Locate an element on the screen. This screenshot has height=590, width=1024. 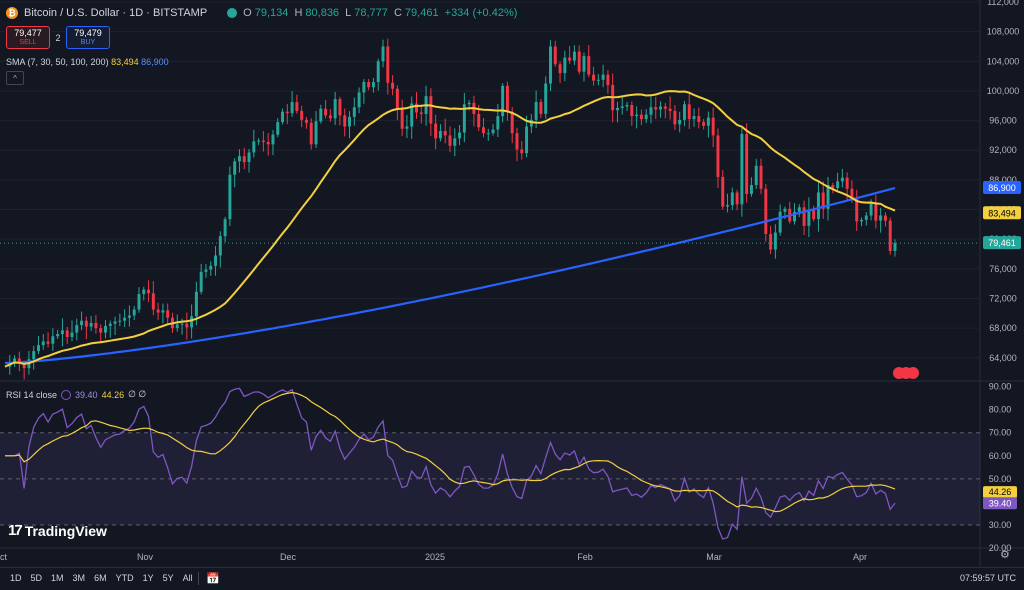
sma-value-yellow: 83,494 is located at coordinates (125, 62).